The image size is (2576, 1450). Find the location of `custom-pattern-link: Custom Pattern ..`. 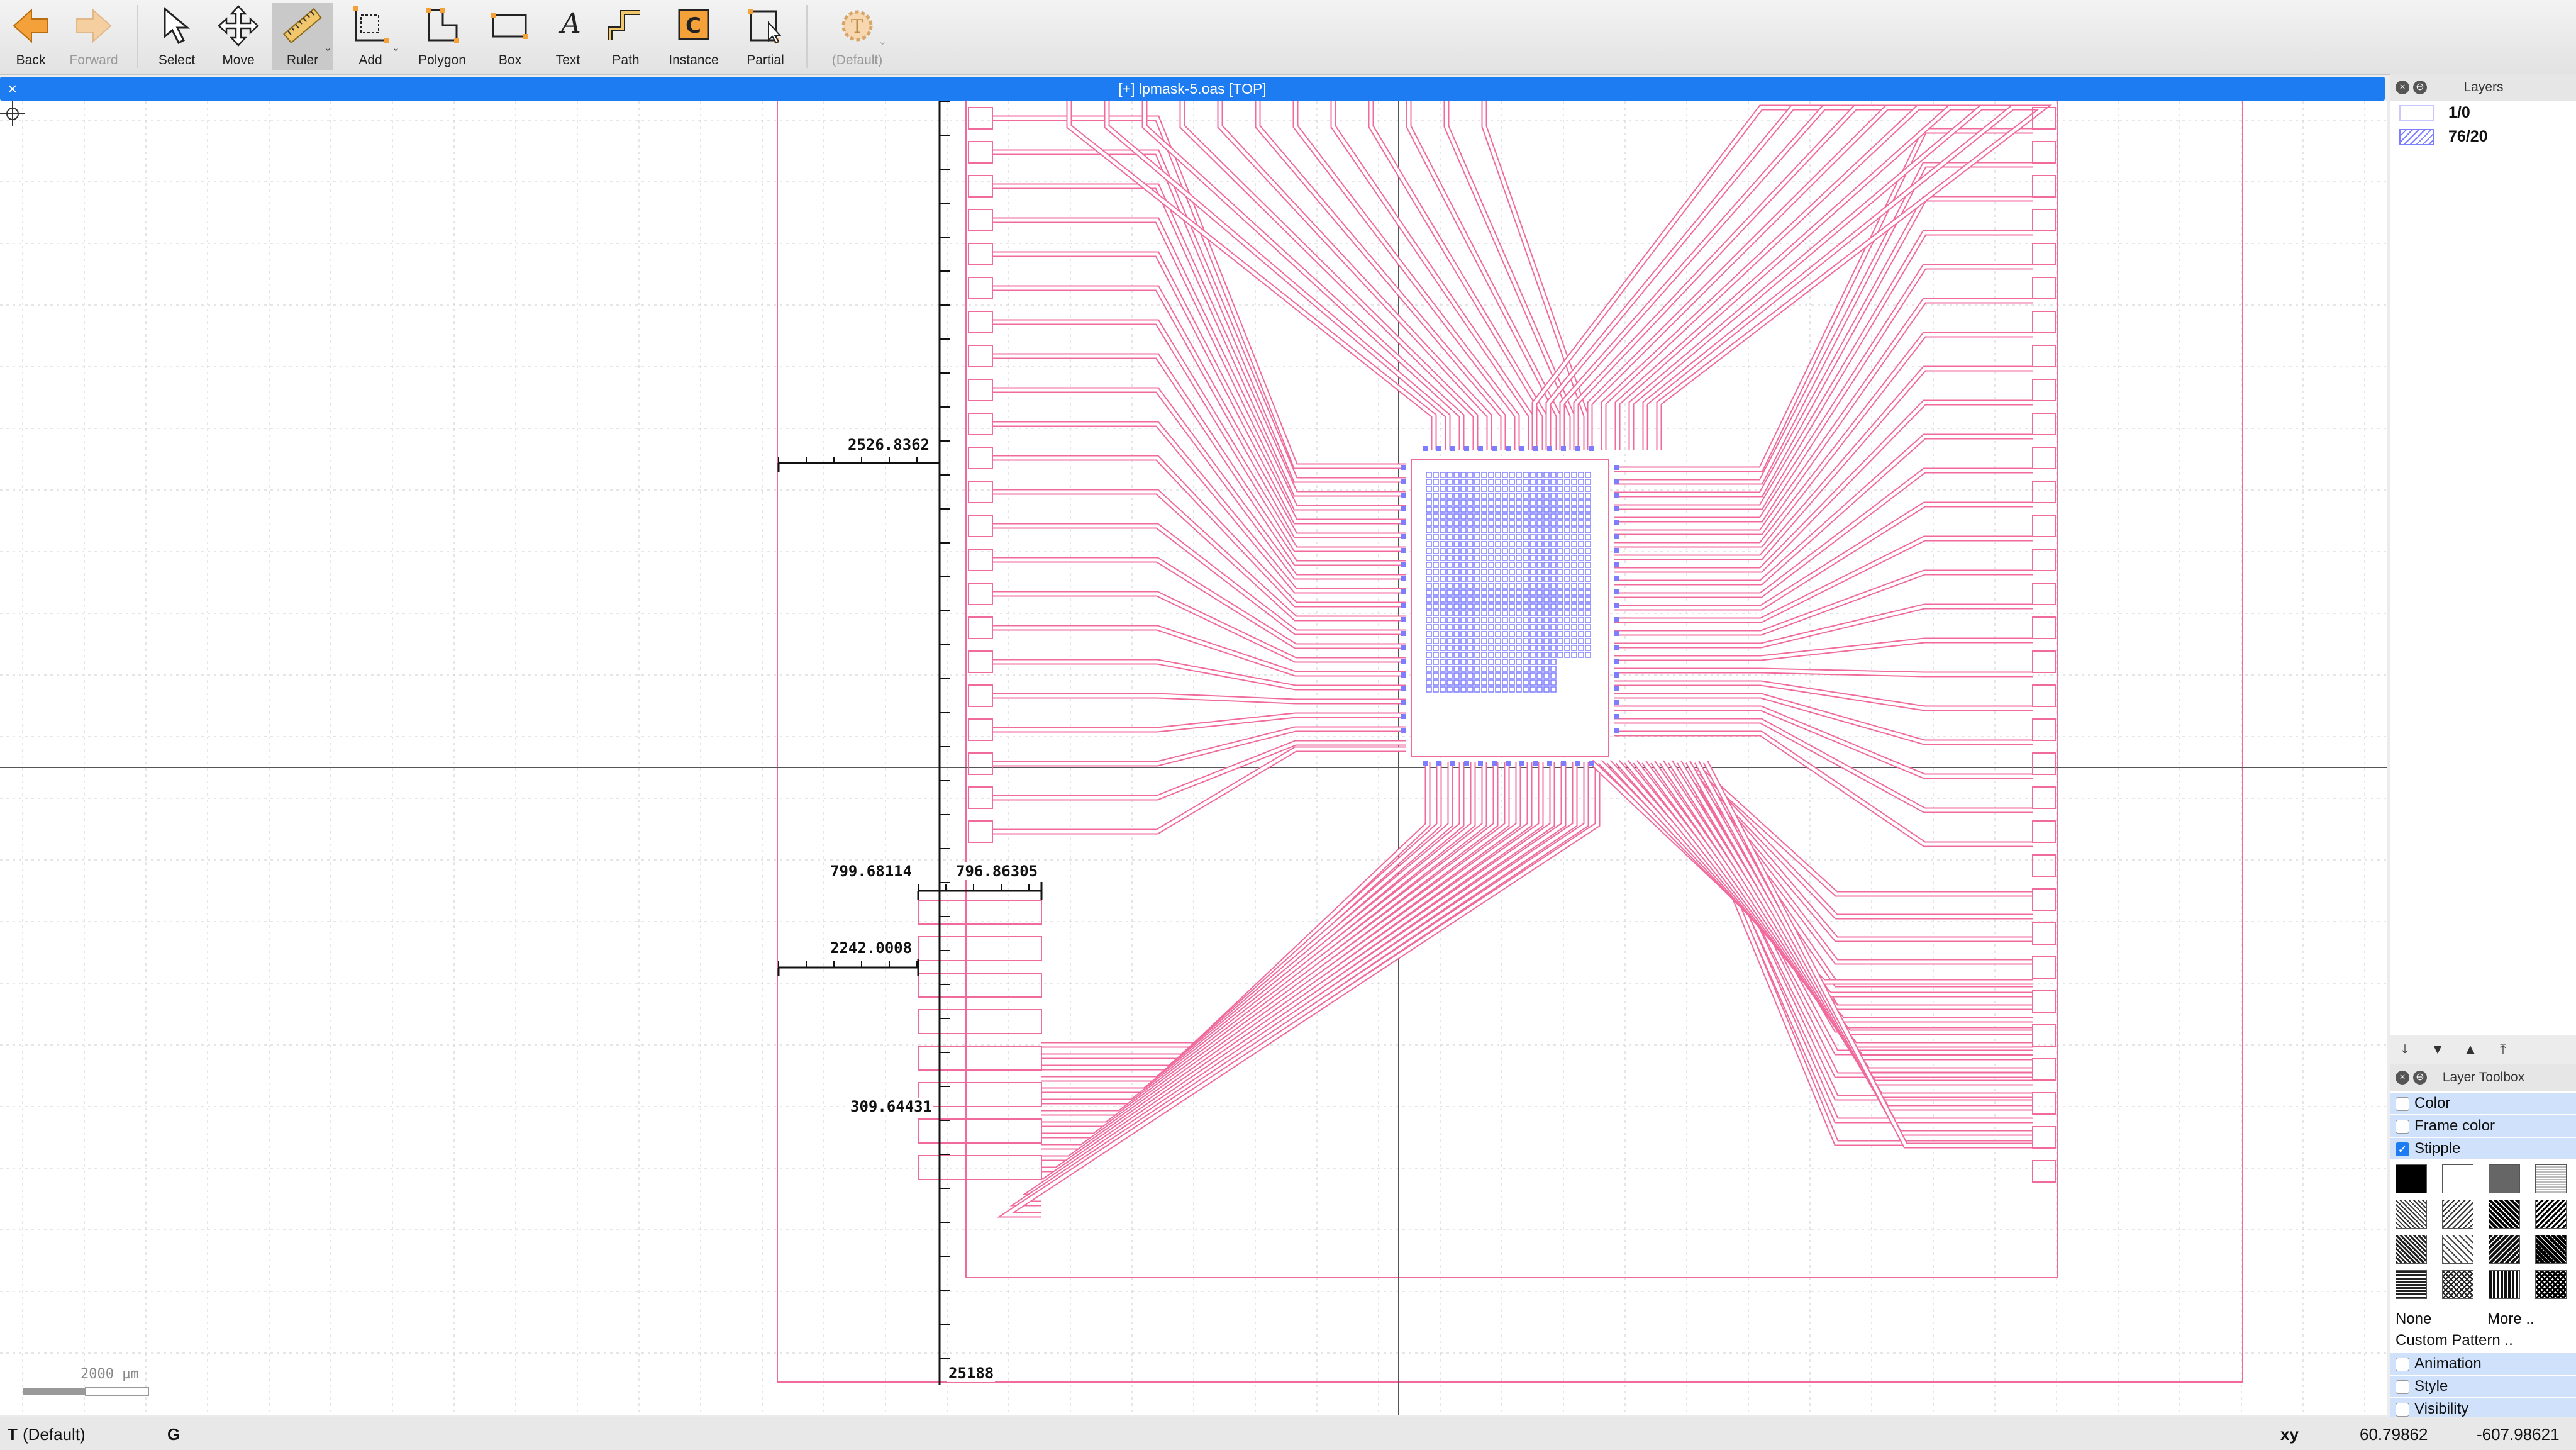

custom-pattern-link: Custom Pattern .. is located at coordinates (2454, 1340).